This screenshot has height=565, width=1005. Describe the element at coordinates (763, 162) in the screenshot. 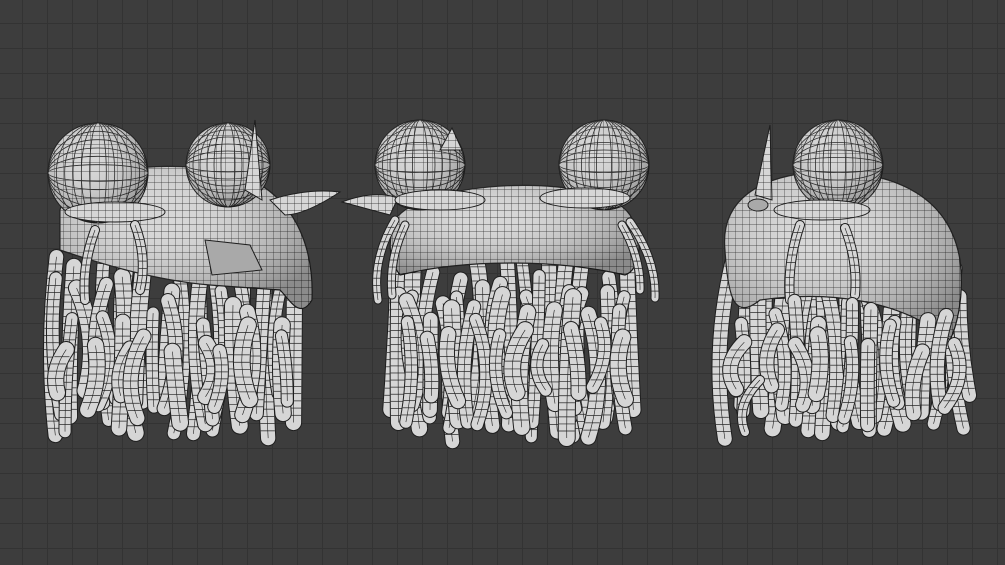

I see `hair-horn` at that location.